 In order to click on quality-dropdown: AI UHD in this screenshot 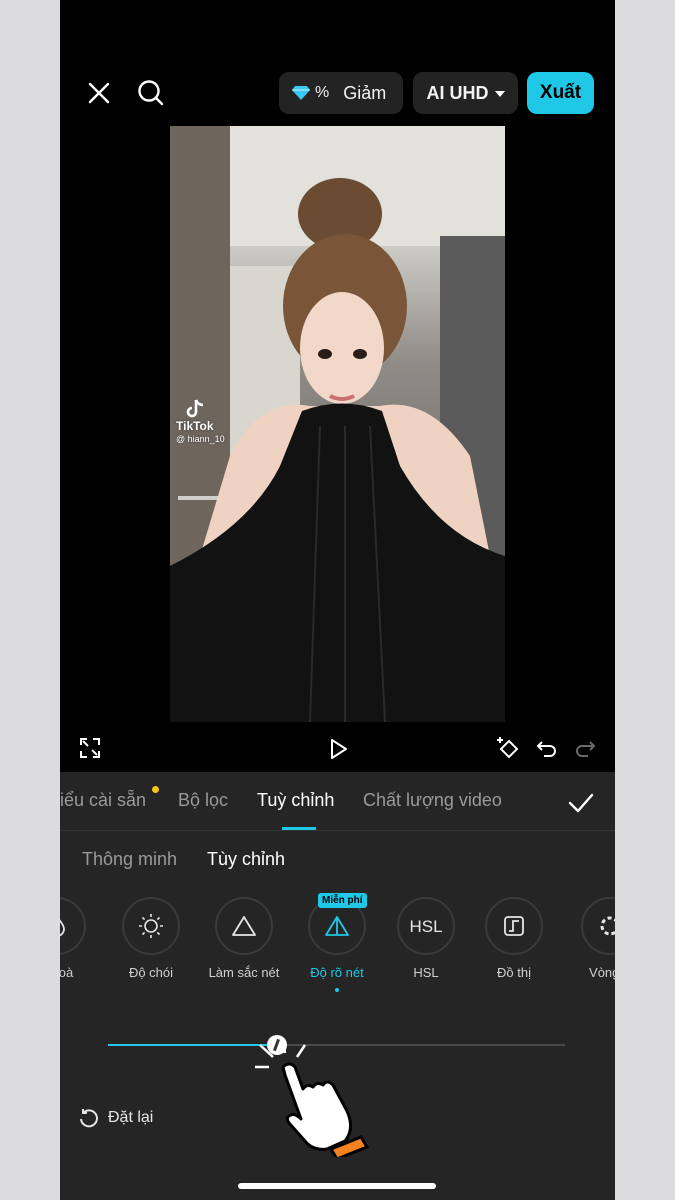, I will do `click(465, 93)`.